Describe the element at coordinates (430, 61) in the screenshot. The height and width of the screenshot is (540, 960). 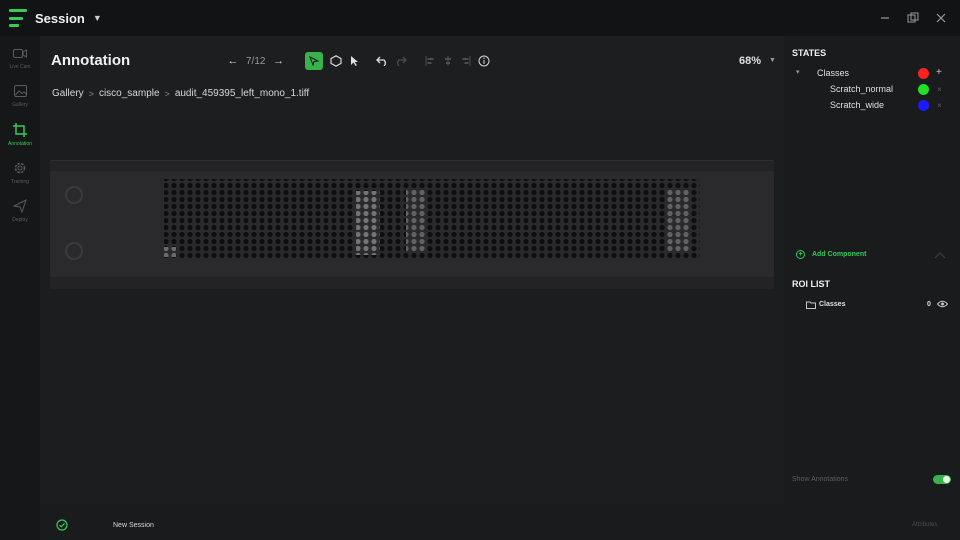
I see `align-left-icon` at that location.